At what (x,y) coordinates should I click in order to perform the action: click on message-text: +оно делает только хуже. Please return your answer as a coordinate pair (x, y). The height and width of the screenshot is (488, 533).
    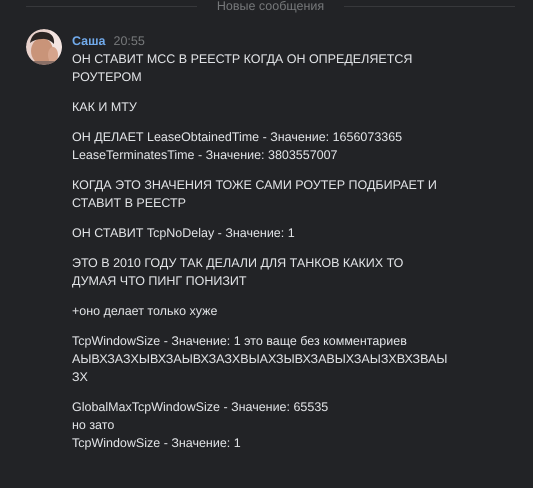
    Looking at the image, I should click on (145, 311).